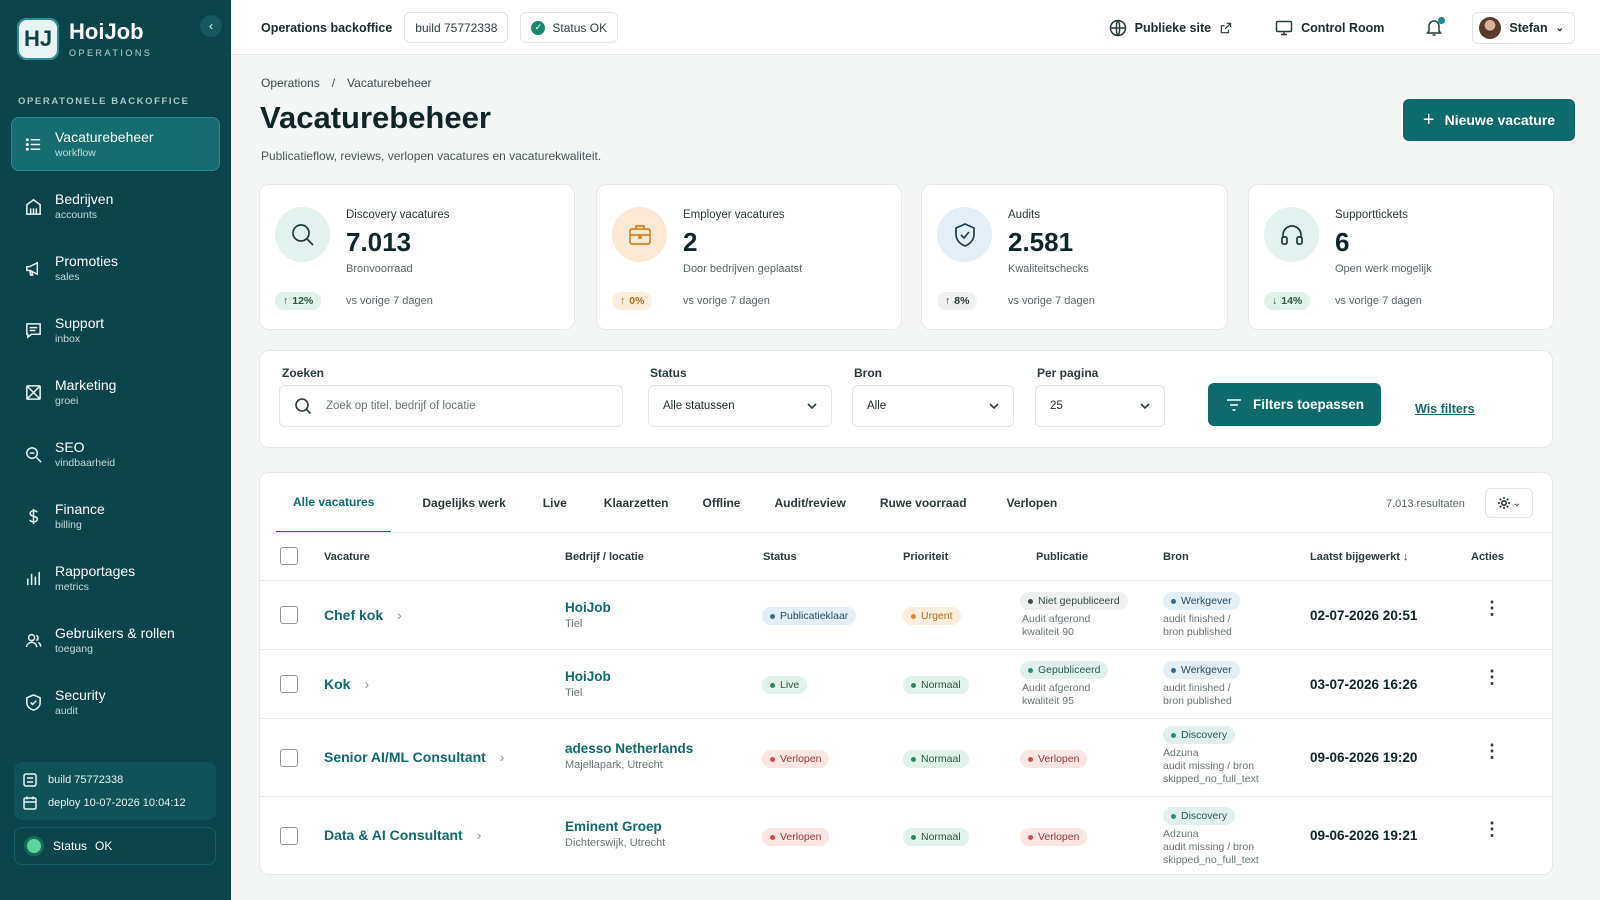  Describe the element at coordinates (75, 153) in the screenshot. I see `sidebar-item-sub: workflow` at that location.